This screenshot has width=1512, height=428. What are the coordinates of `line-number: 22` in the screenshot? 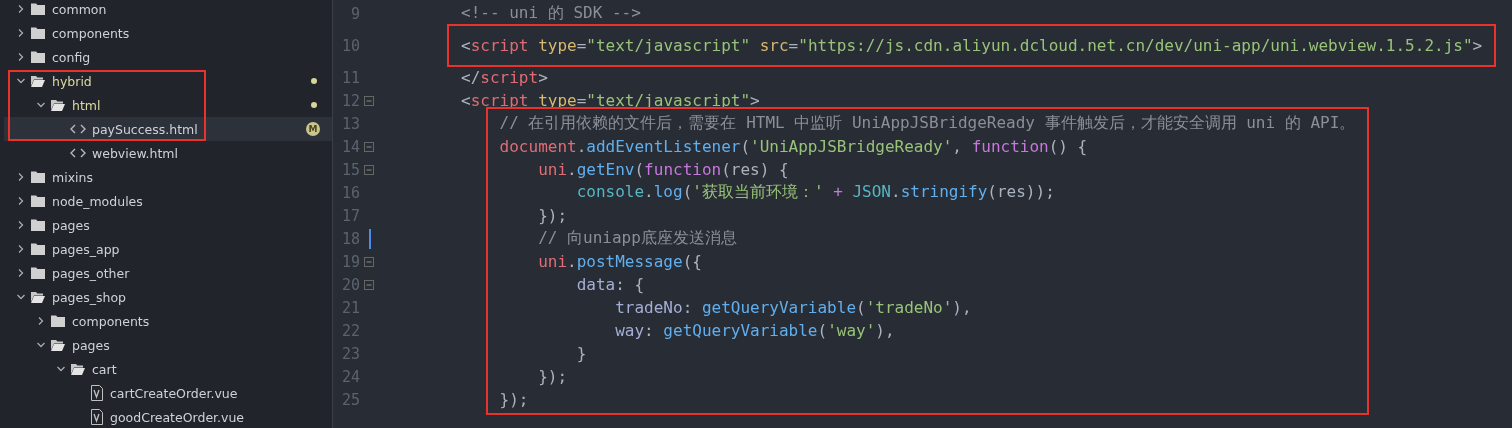 It's located at (350, 330).